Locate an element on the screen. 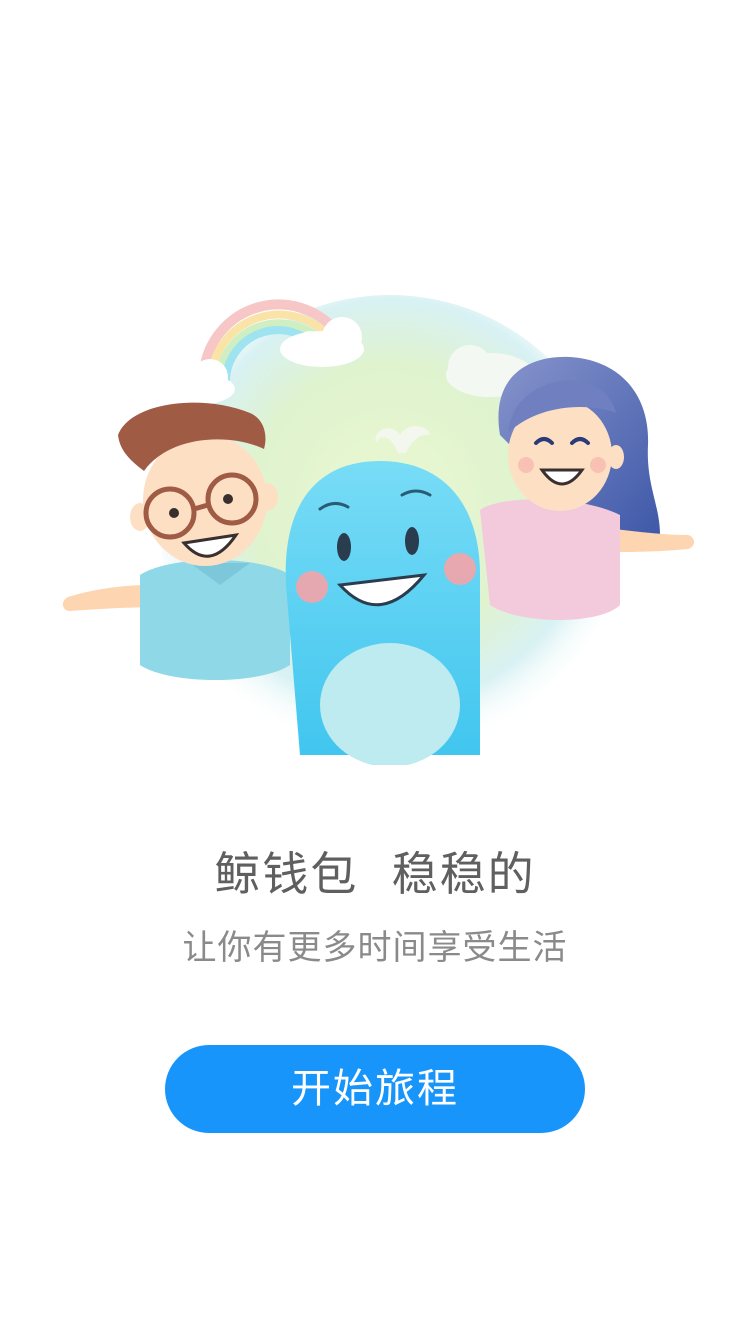 Image resolution: width=750 pixels, height=1334 pixels. headline: 鲸钱包 稳稳的 is located at coordinates (375, 874).